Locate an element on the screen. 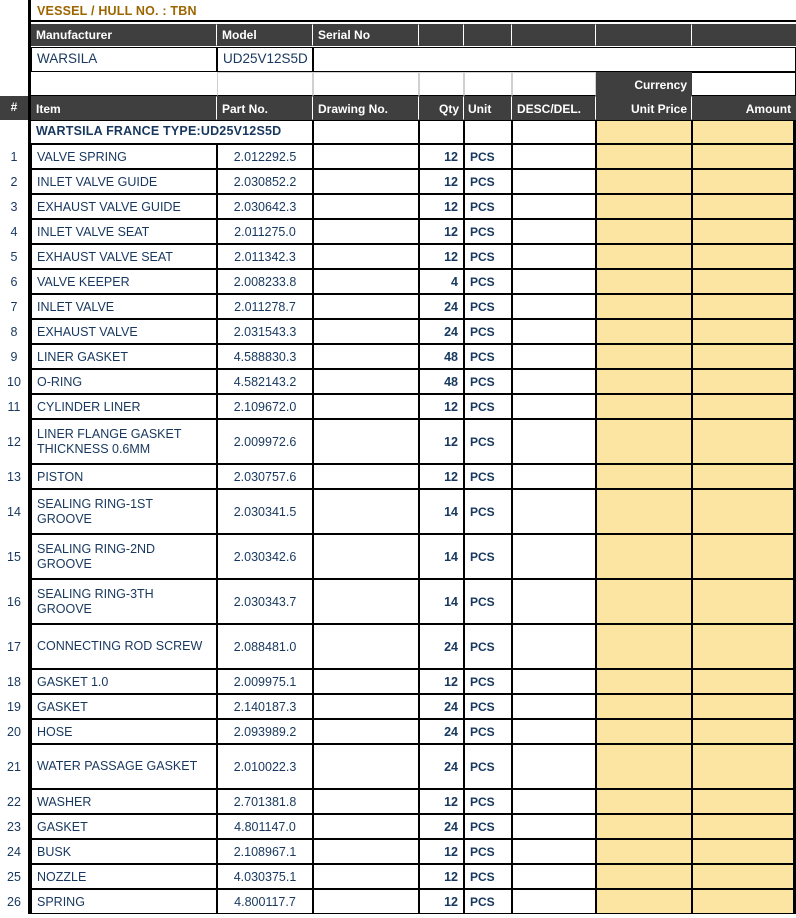  value-model: UD25V12S5D is located at coordinates (265, 59).